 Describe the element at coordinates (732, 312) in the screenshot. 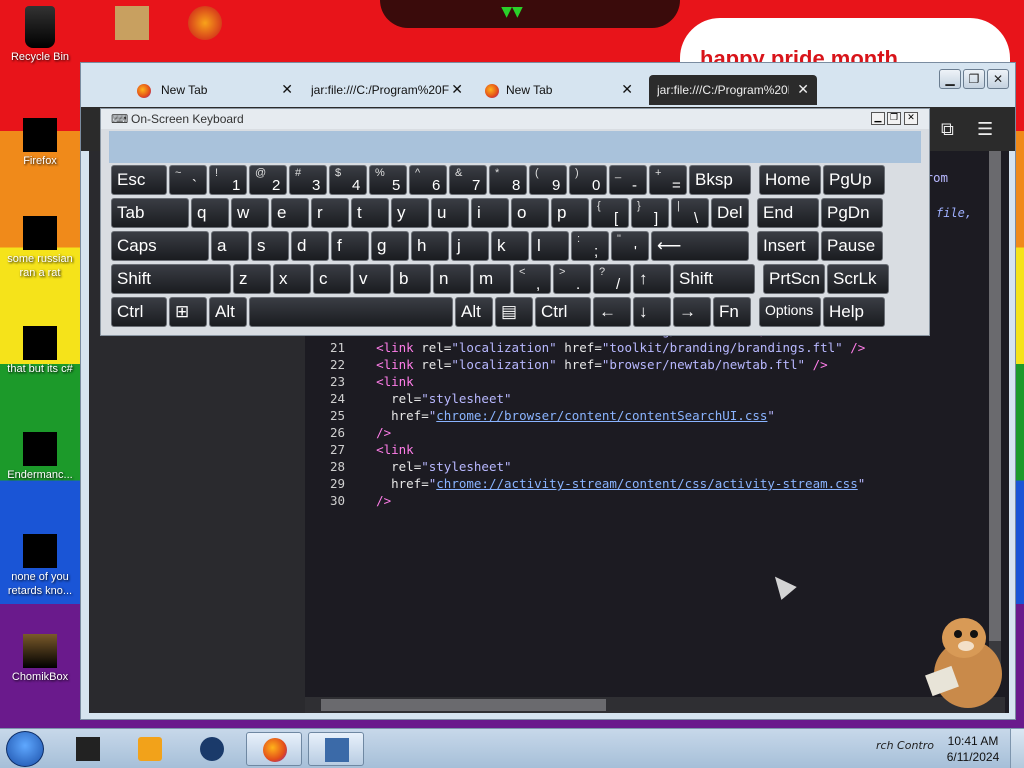

I see `key-fn: Fn` at that location.